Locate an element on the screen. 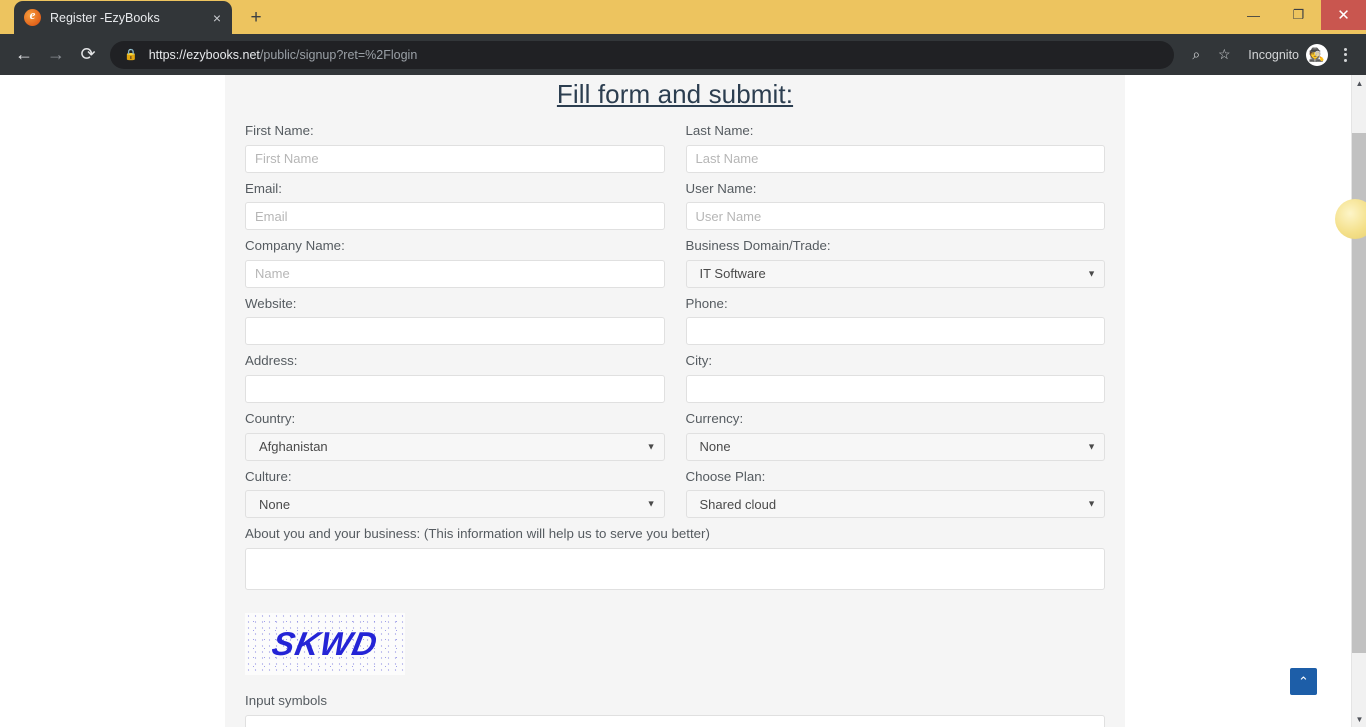 The image size is (1366, 727). last-name-input is located at coordinates (895, 158).